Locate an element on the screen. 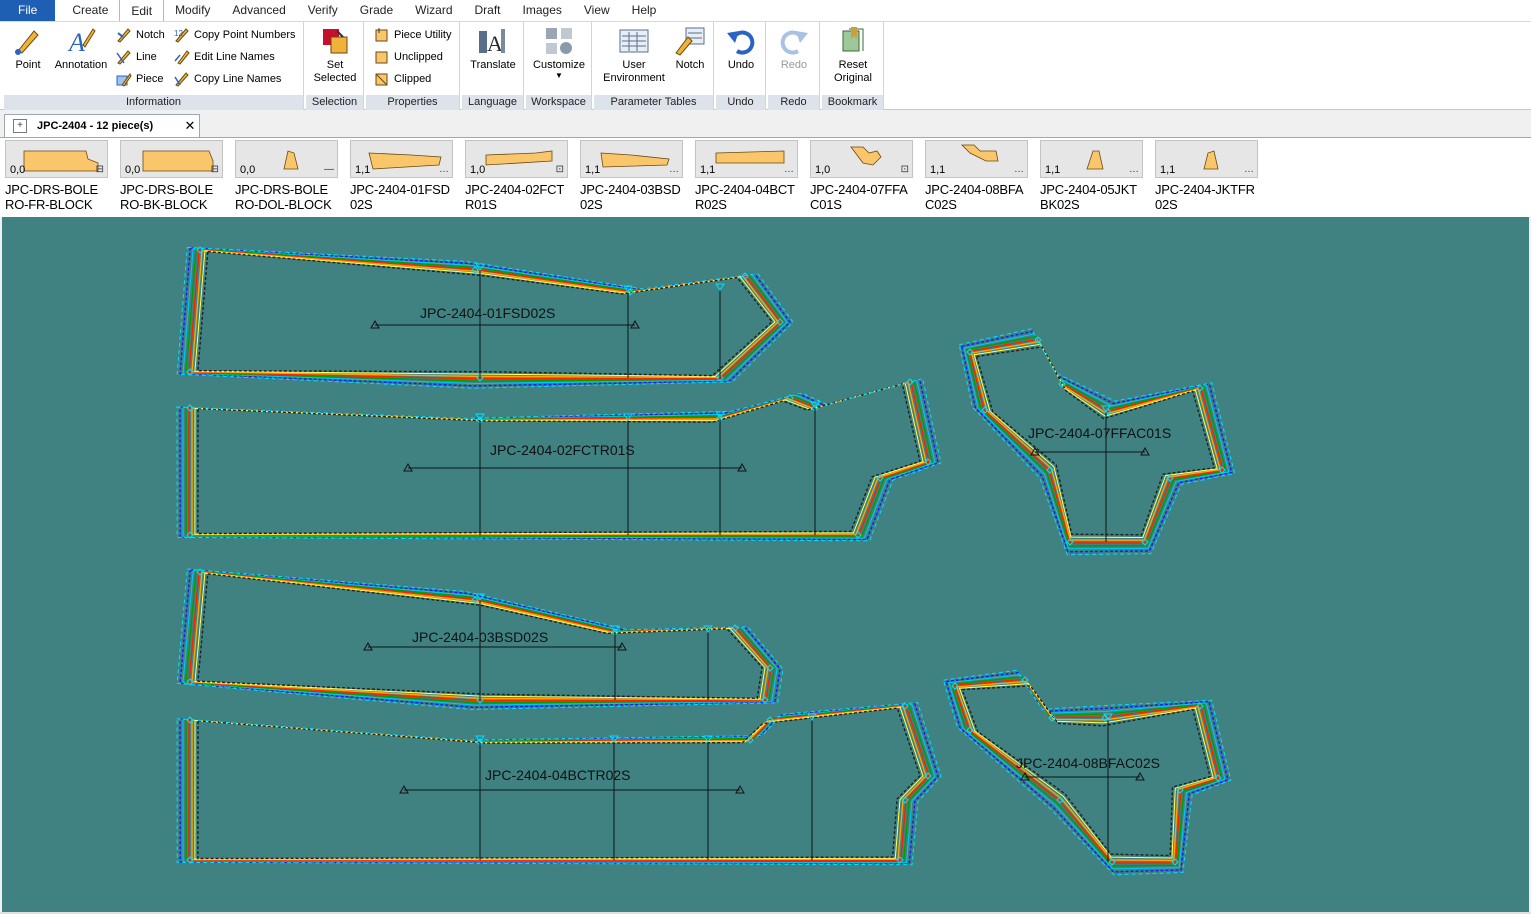  group-label-workspace: Workspace is located at coordinates (558, 102).